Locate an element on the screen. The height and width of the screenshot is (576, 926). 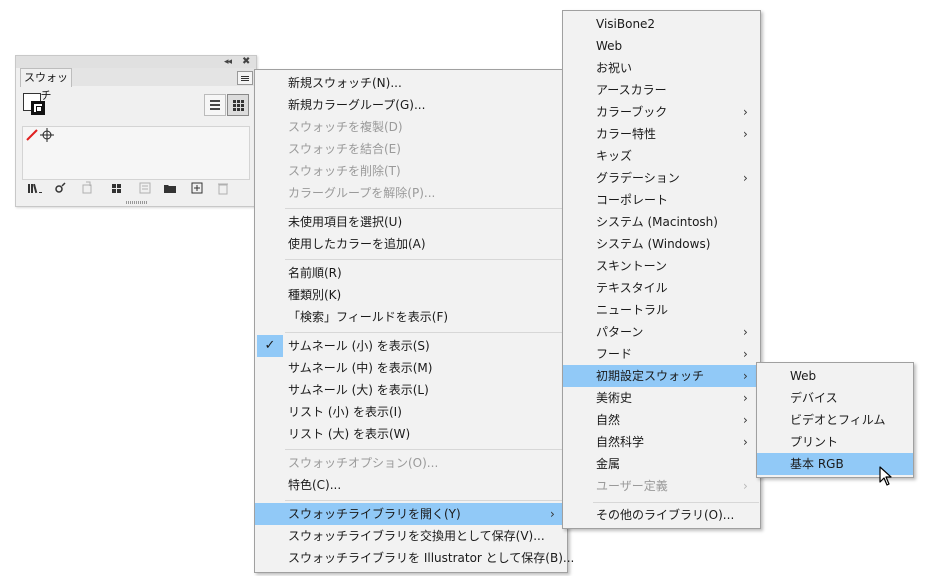
menu-item-art-history: 美術史 › is located at coordinates (661, 398).